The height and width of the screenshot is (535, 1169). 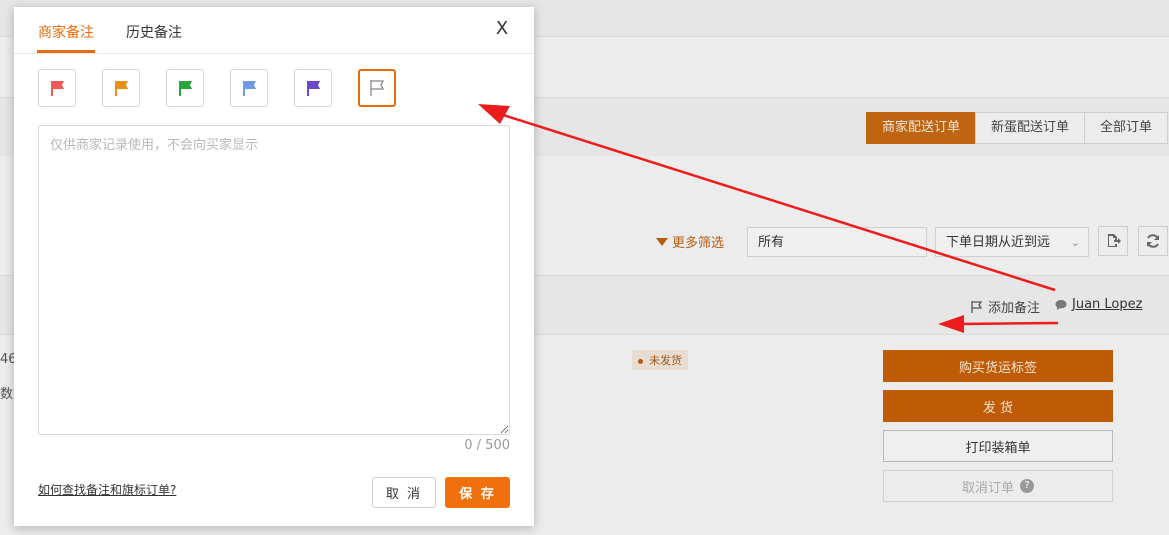 What do you see at coordinates (1027, 486) in the screenshot?
I see `help-icon: ?` at bounding box center [1027, 486].